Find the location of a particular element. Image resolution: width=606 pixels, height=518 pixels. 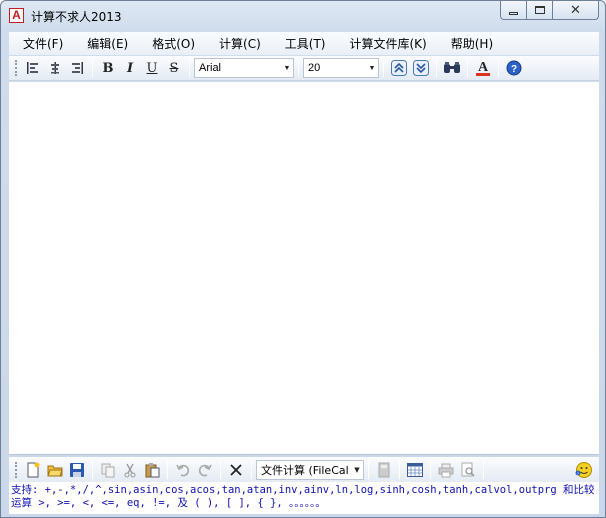

menu-format: 格式(O) is located at coordinates (171, 43).